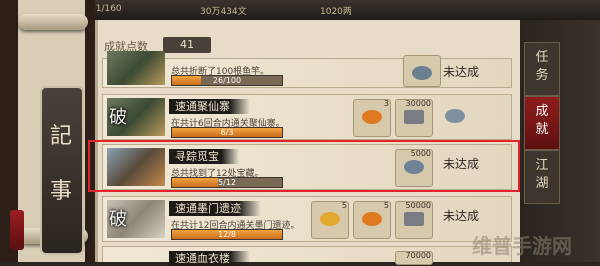  Describe the element at coordinates (61, 191) in the screenshot. I see `journal-char-2: 事` at that location.